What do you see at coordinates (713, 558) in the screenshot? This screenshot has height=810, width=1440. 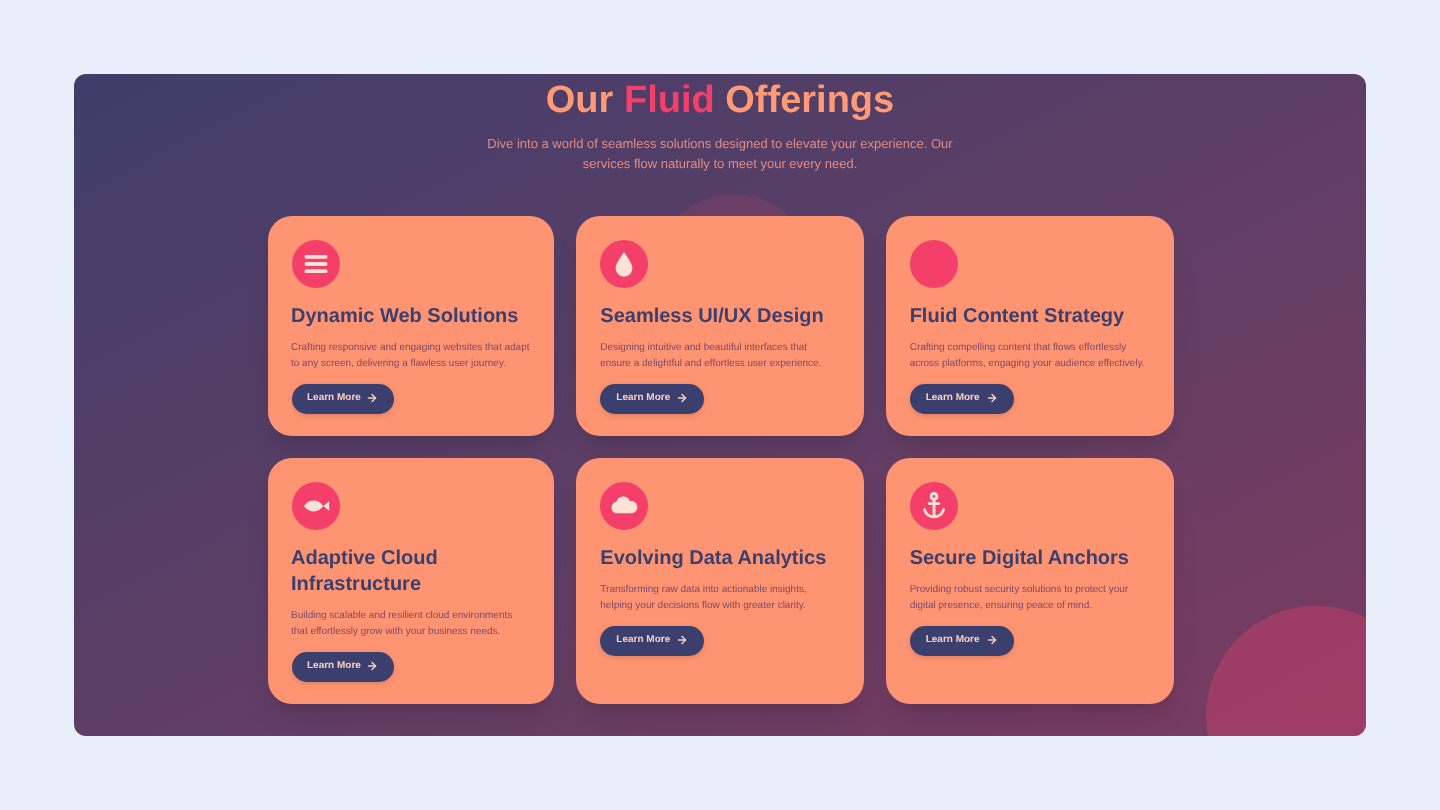 I see `card-title: Evolving Data Analytics` at bounding box center [713, 558].